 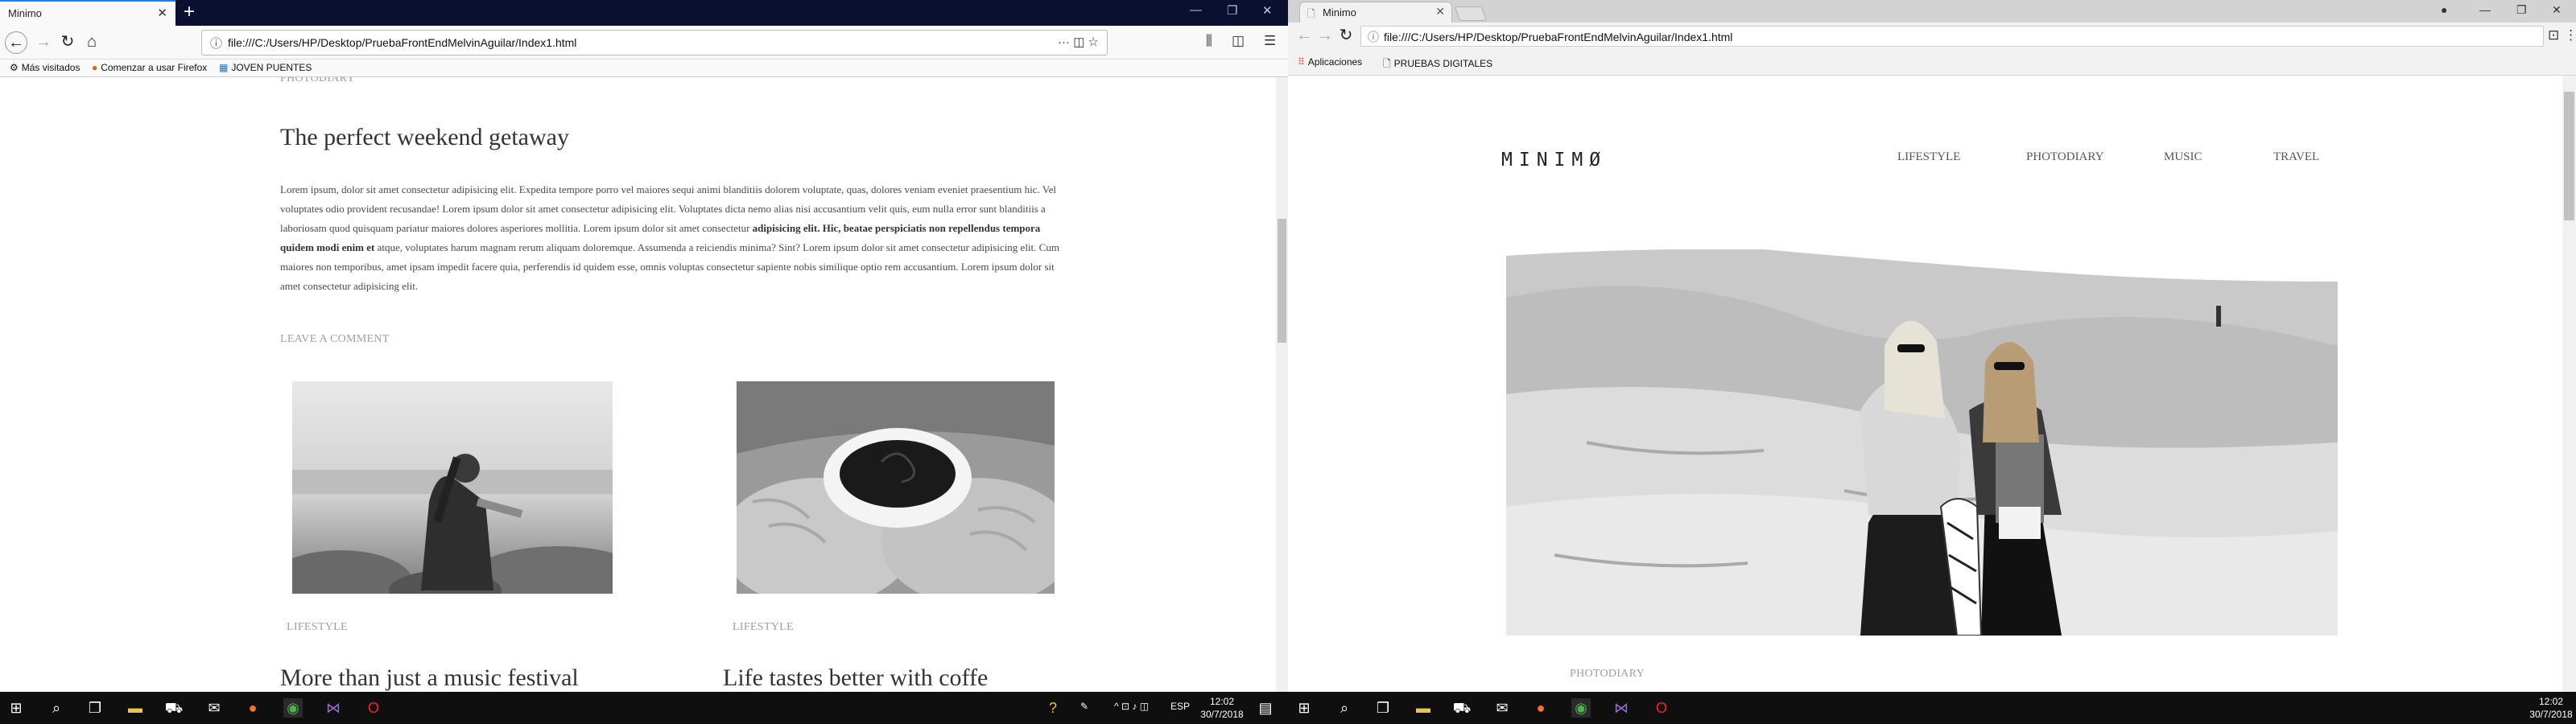 What do you see at coordinates (1330, 62) in the screenshot?
I see `bookmark-item: ⠿ Aplicaciones` at bounding box center [1330, 62].